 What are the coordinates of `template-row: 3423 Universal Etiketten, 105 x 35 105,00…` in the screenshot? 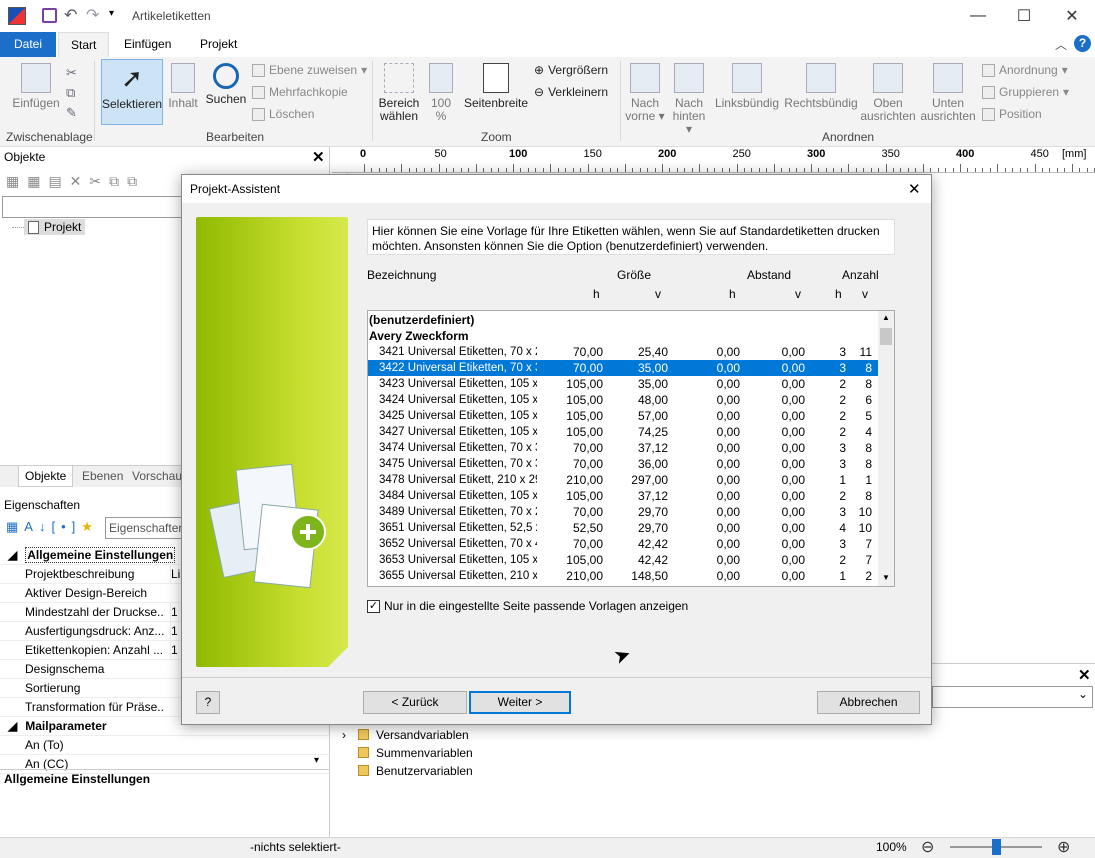 It's located at (623, 384).